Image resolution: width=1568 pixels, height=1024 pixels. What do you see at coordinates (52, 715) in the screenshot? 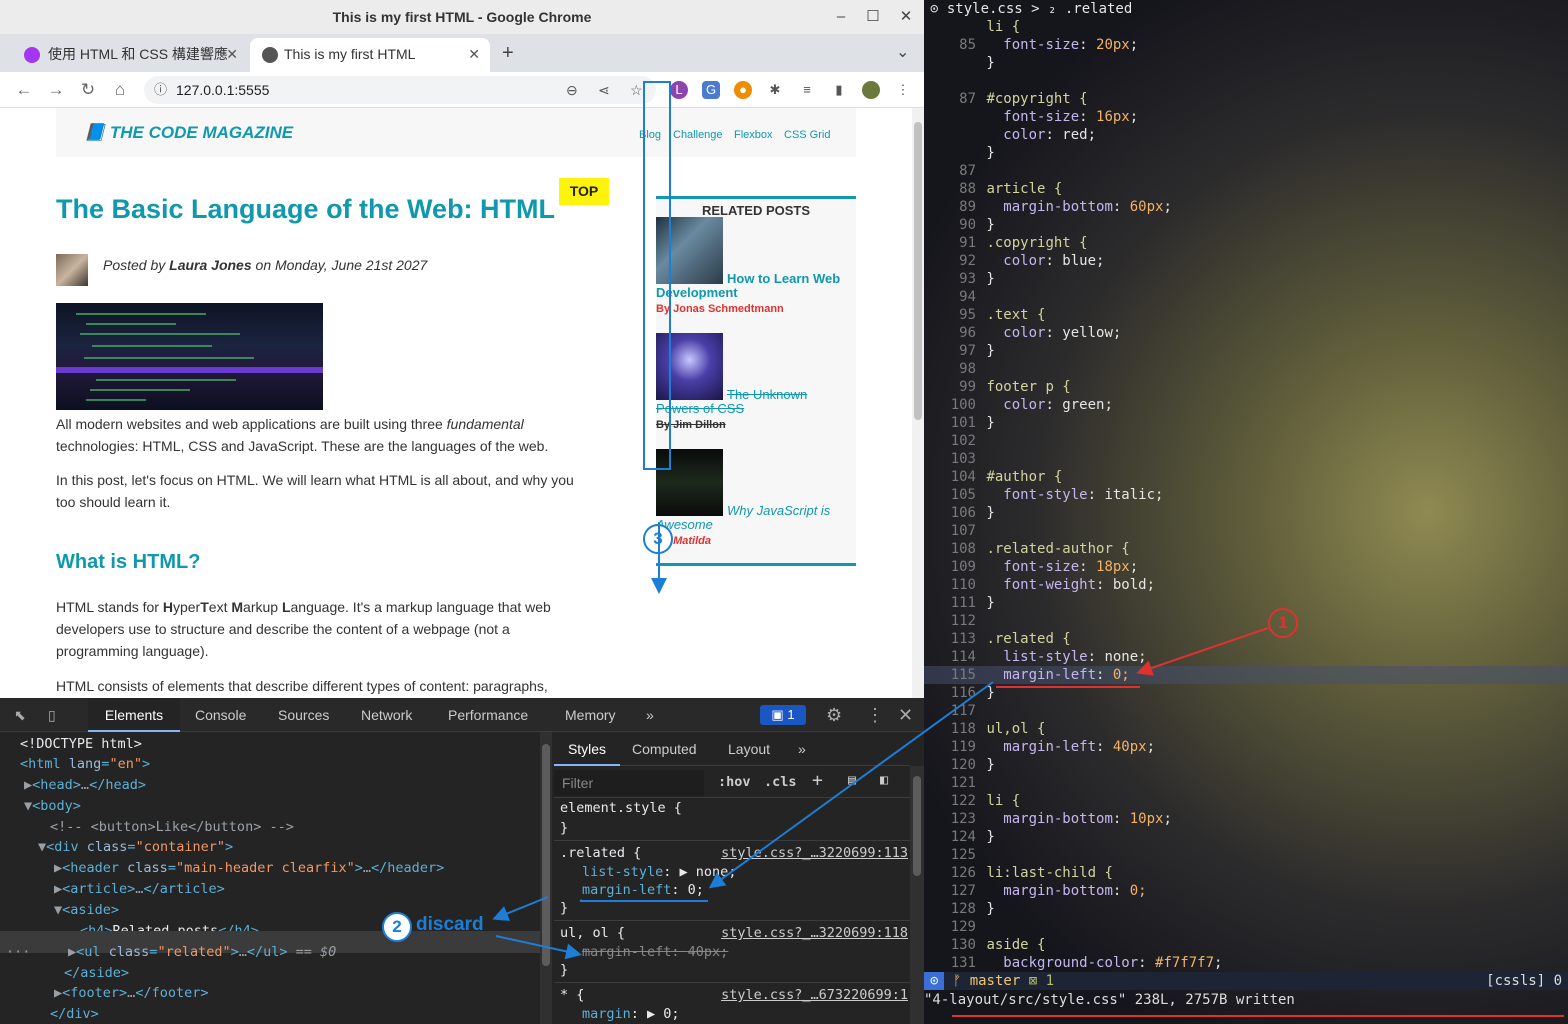
I see `device-toolbar-icon: ▯` at bounding box center [52, 715].